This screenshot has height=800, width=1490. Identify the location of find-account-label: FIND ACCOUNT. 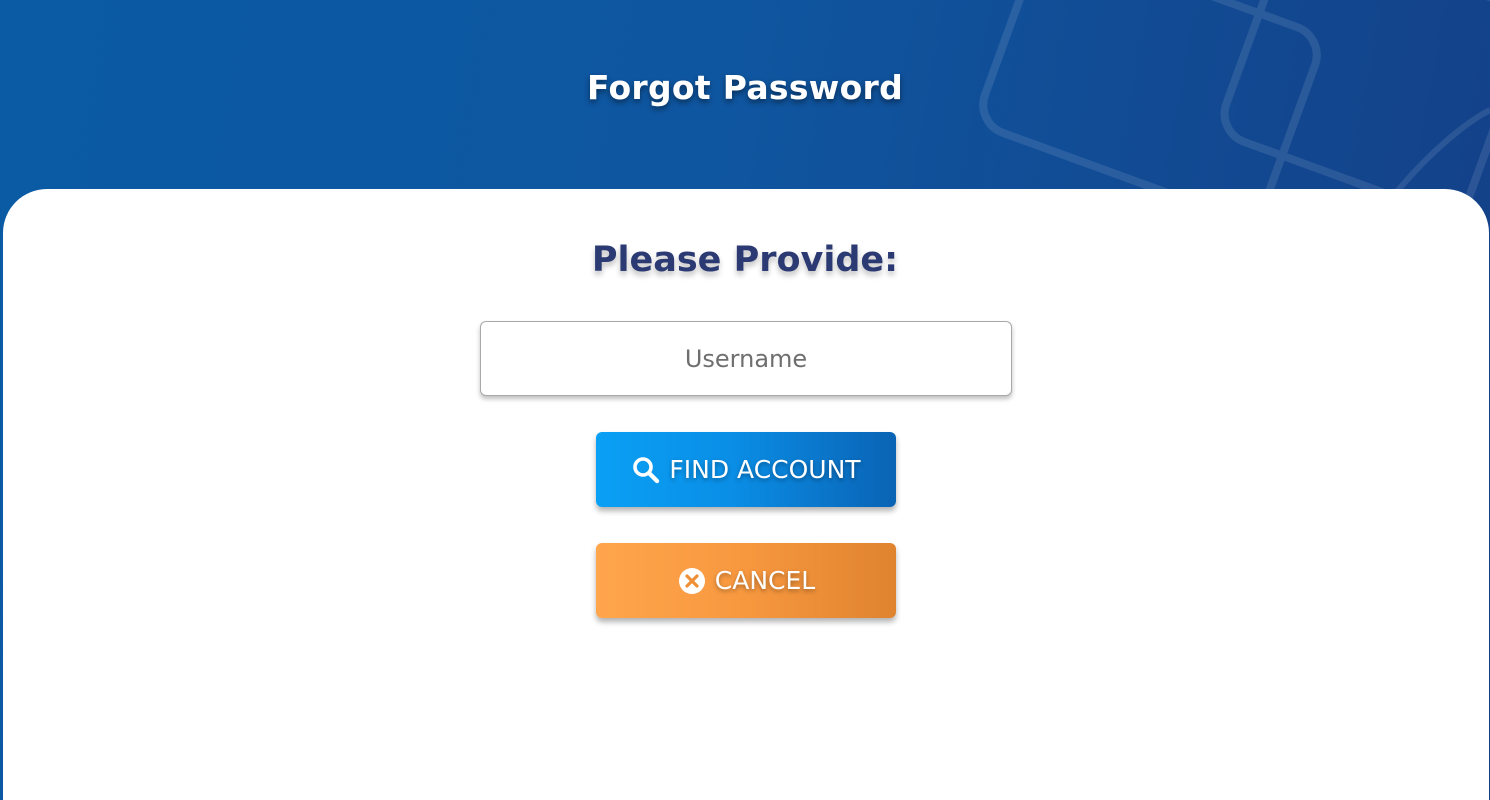
(765, 469).